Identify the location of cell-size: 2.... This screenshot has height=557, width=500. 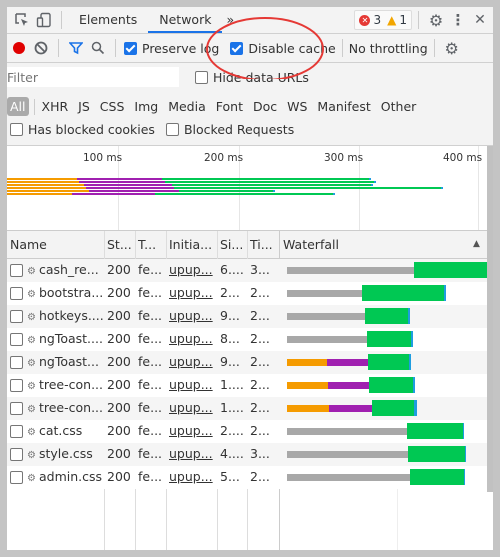
(230, 292).